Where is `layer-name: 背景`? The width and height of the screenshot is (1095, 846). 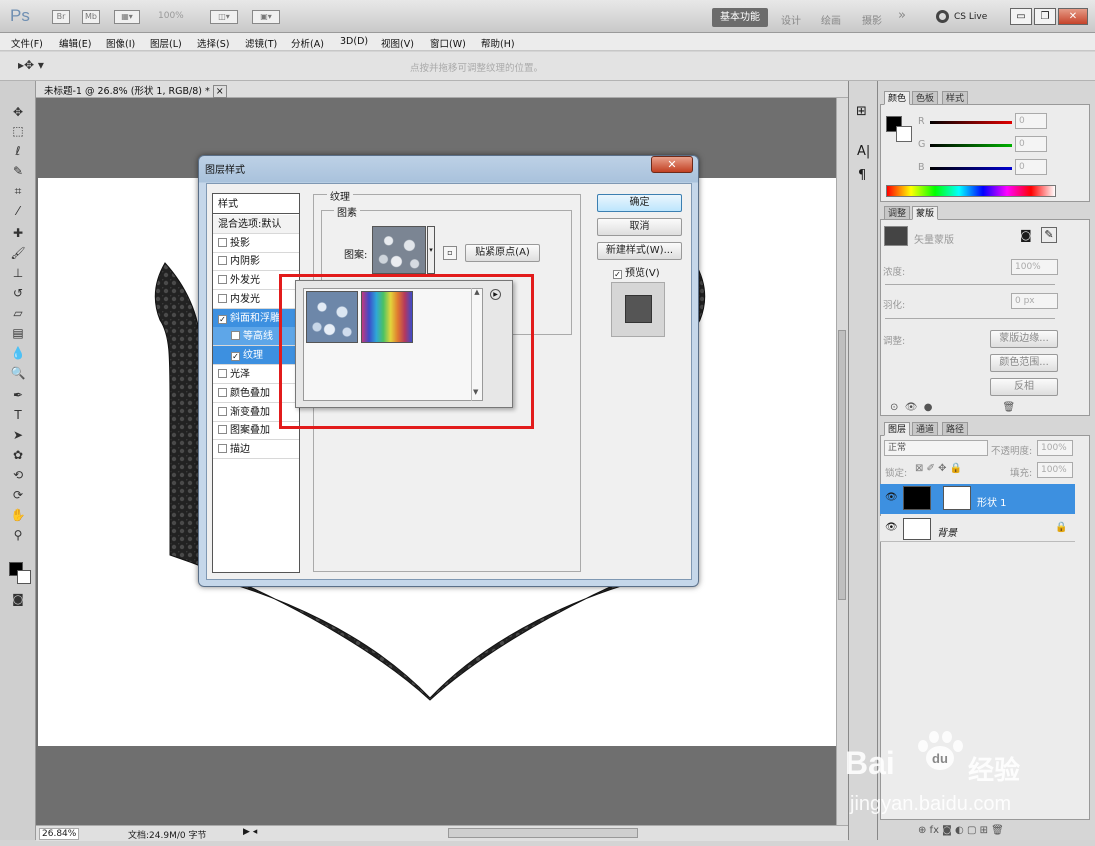
layer-name: 背景 is located at coordinates (947, 531).